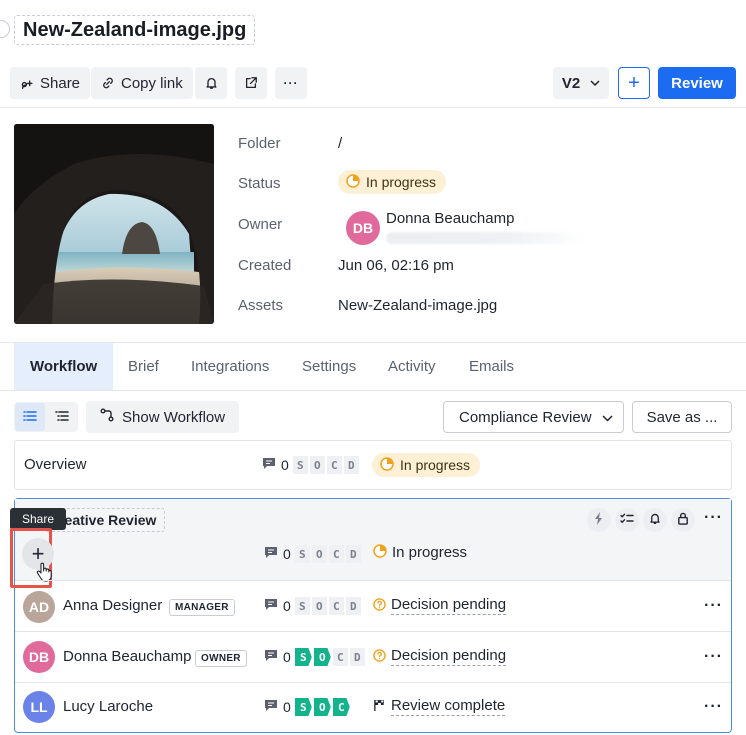 The width and height of the screenshot is (746, 735). I want to click on review-button: Review, so click(697, 83).